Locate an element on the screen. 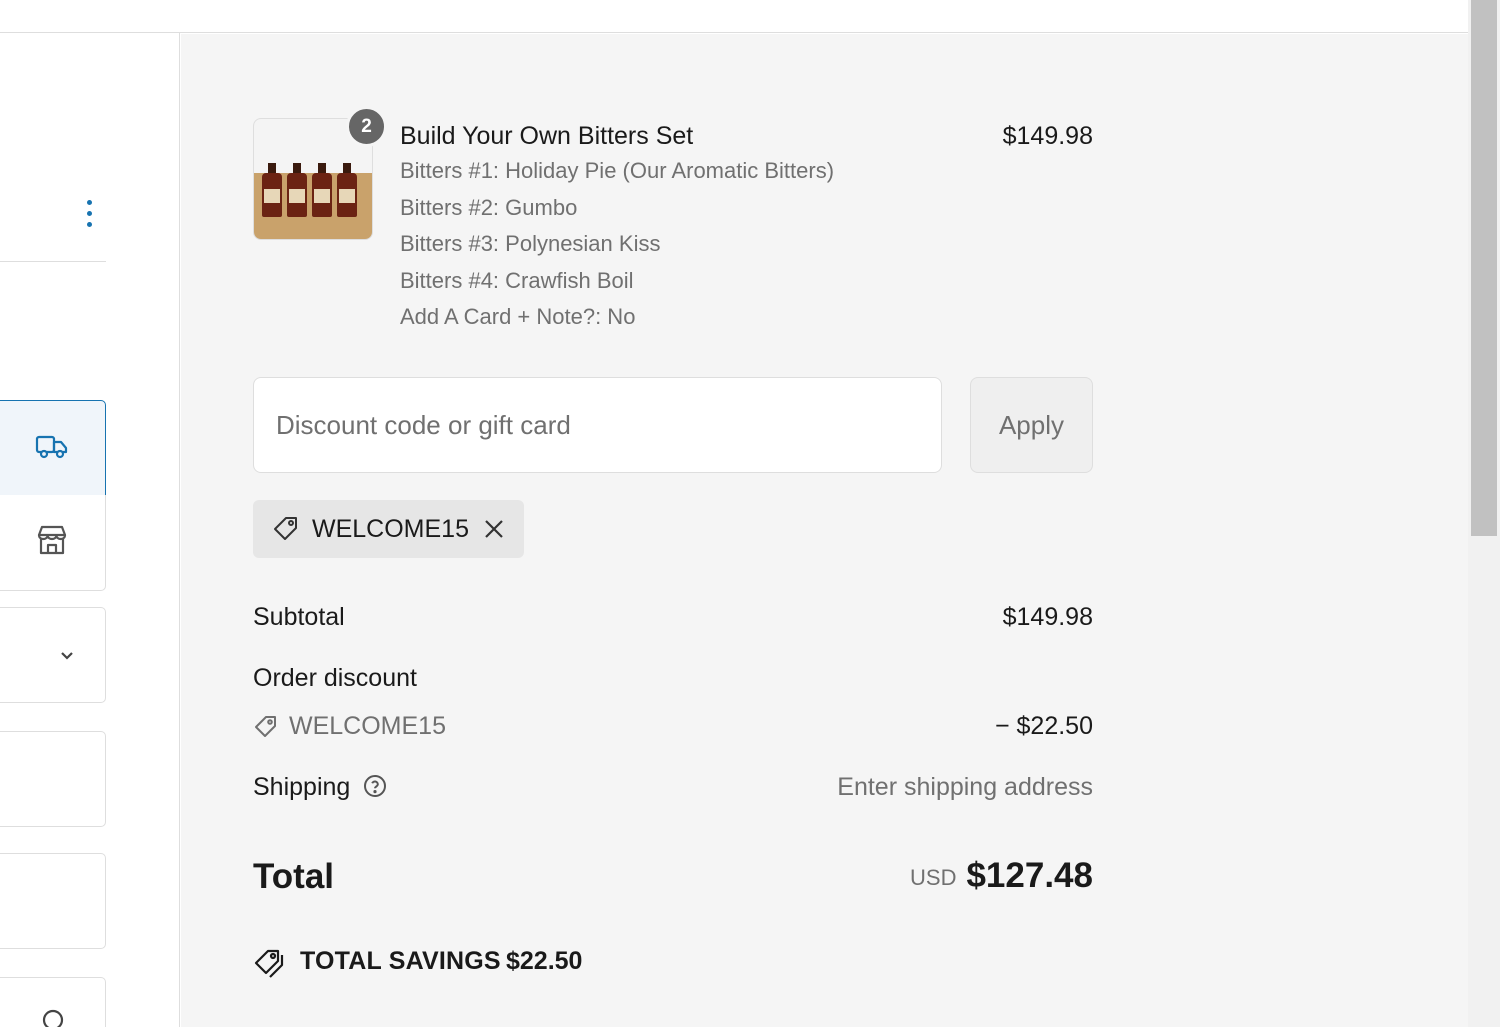  help-circle-icon is located at coordinates (375, 786).